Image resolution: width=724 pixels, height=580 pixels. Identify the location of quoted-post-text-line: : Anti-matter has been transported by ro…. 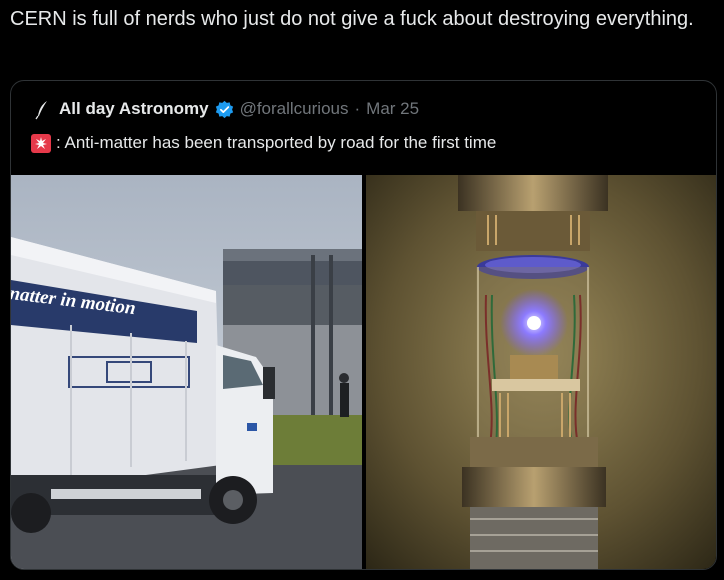
(263, 143).